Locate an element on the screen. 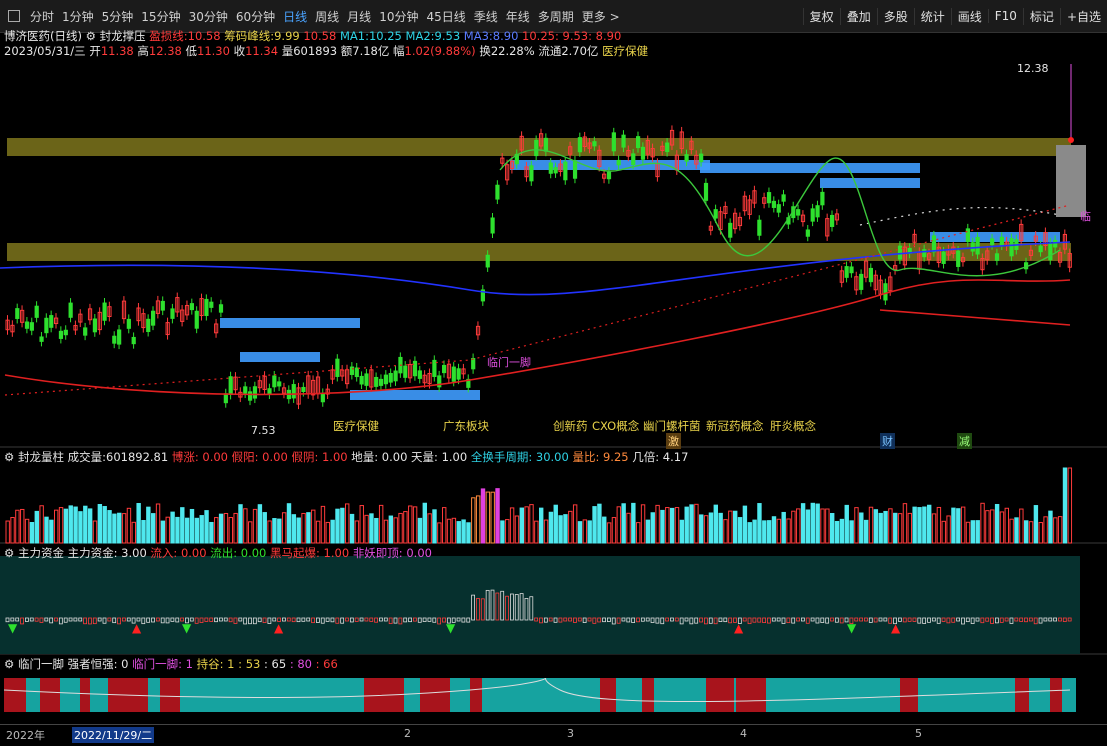  amount-label: 额 is located at coordinates (346, 51).